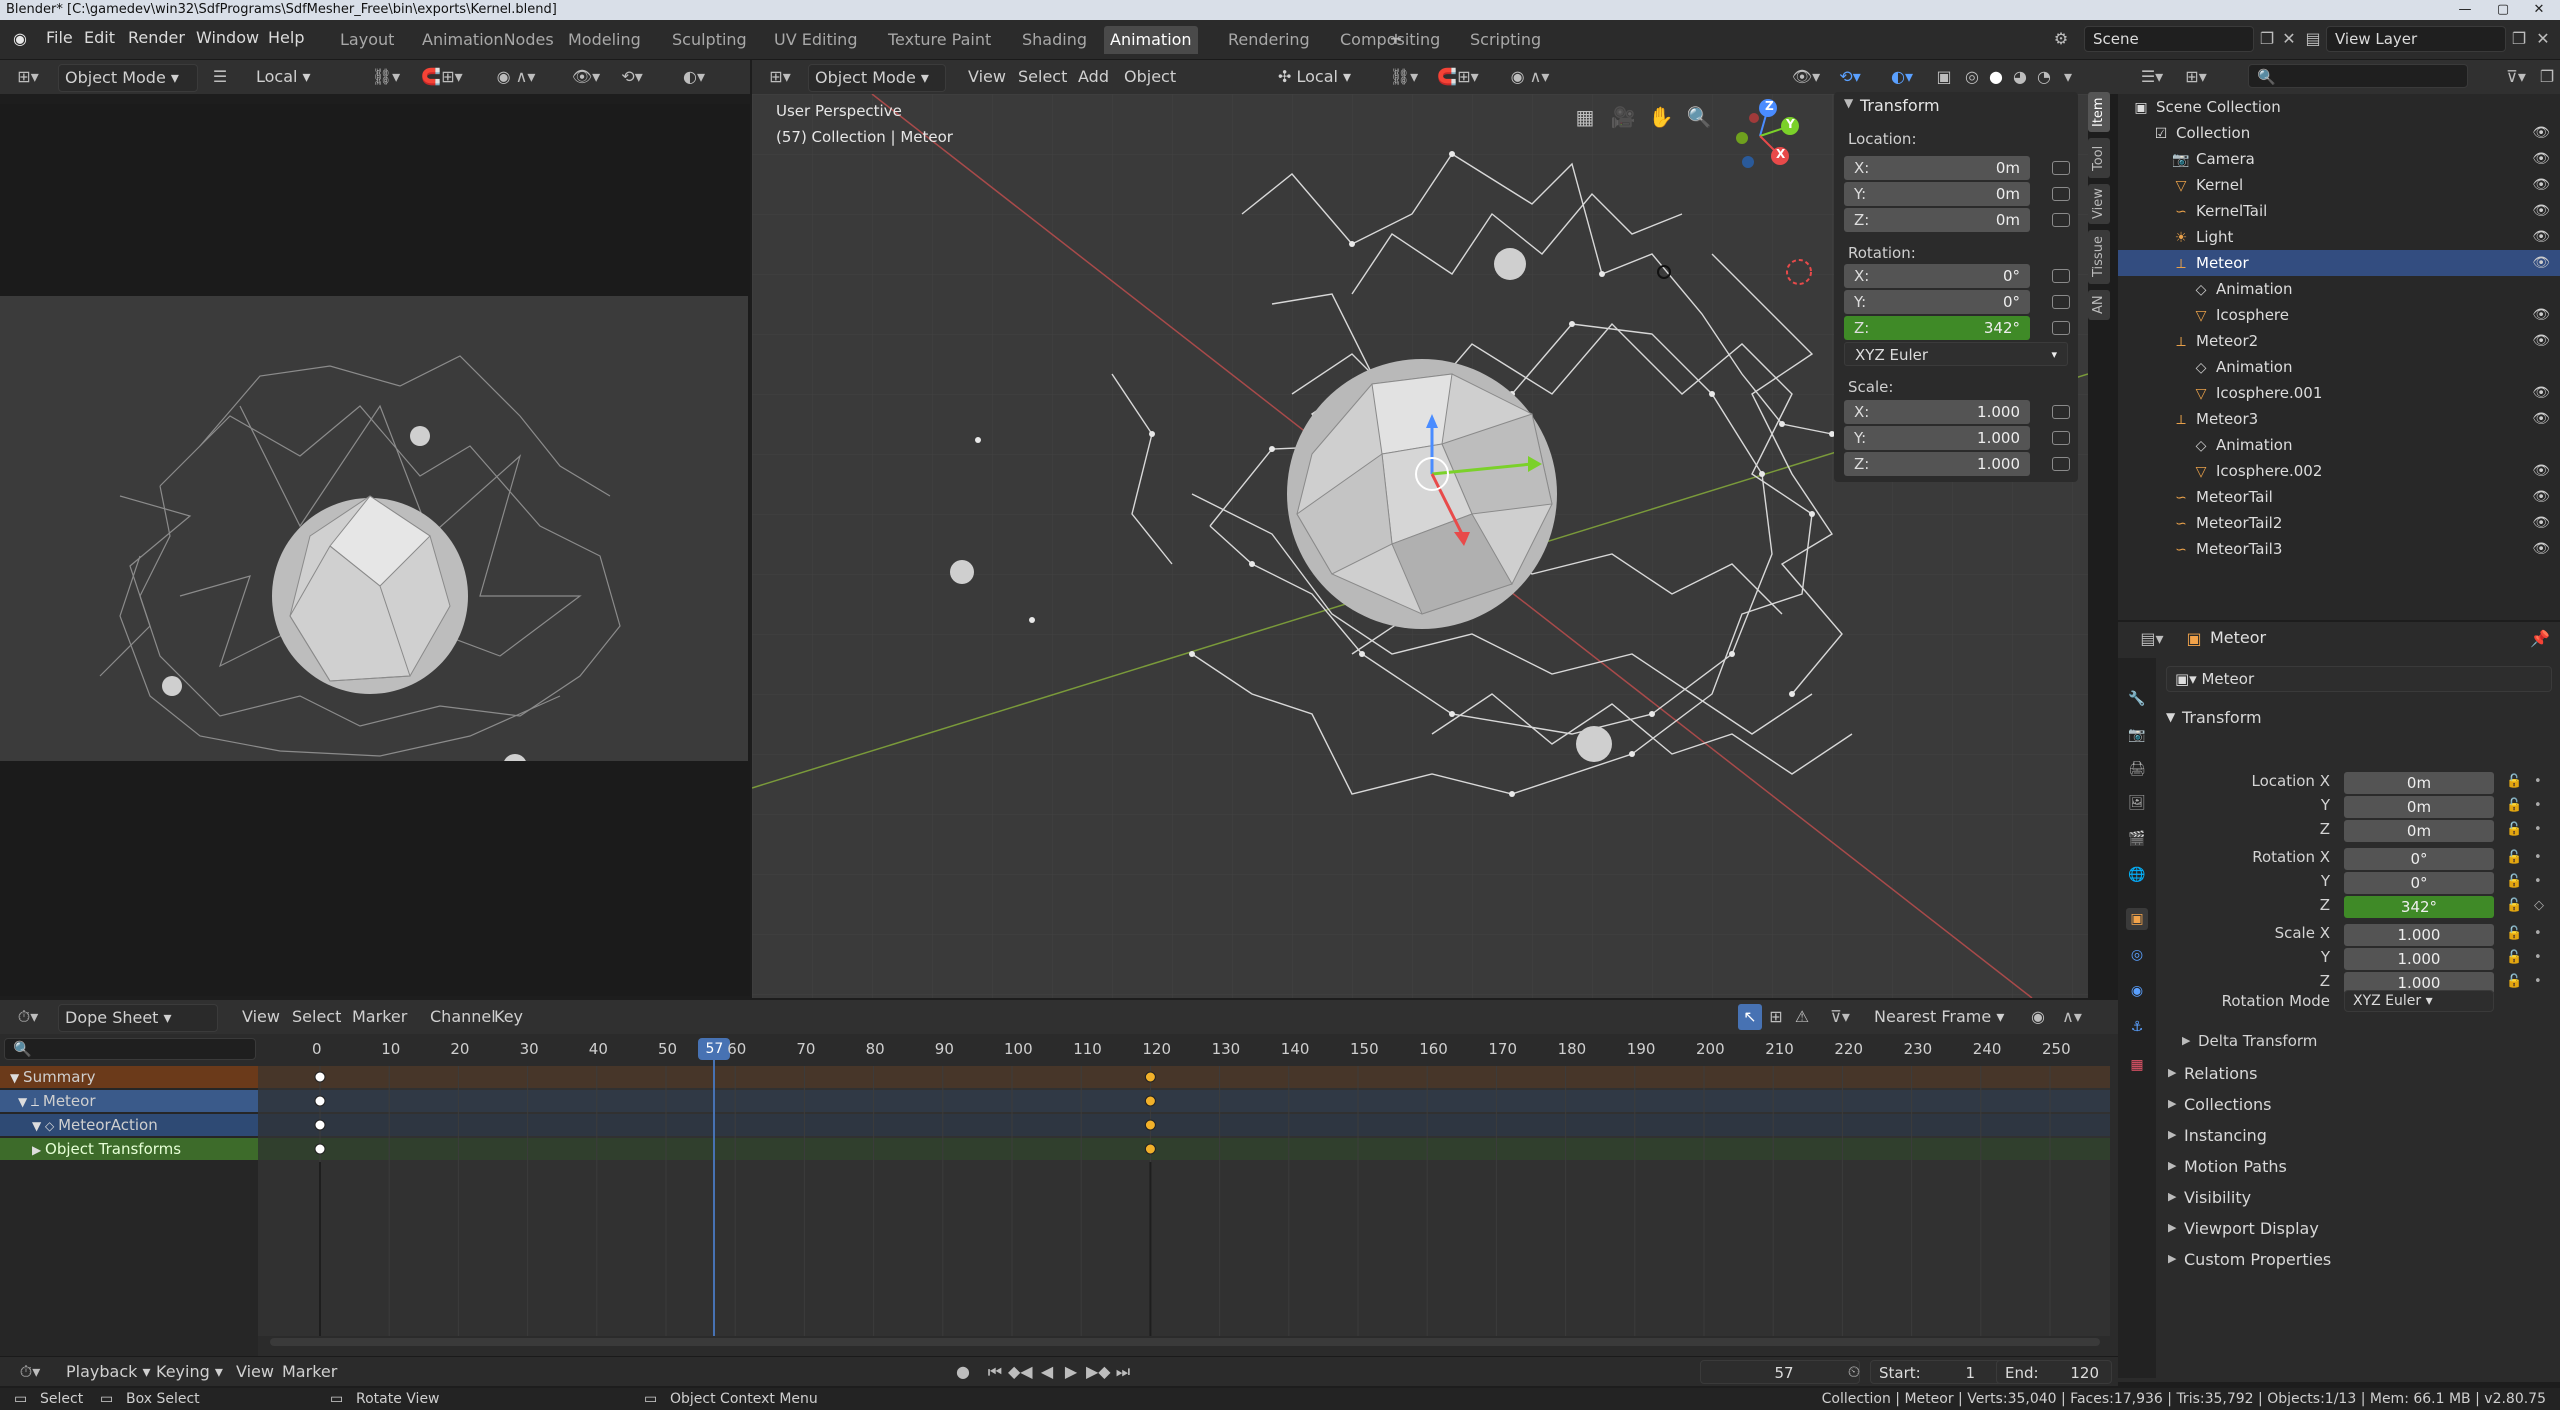 The height and width of the screenshot is (1410, 2560). What do you see at coordinates (2339, 523) in the screenshot?
I see `outliner-row-meteortail2: ∽ MeteorTail2 👁` at bounding box center [2339, 523].